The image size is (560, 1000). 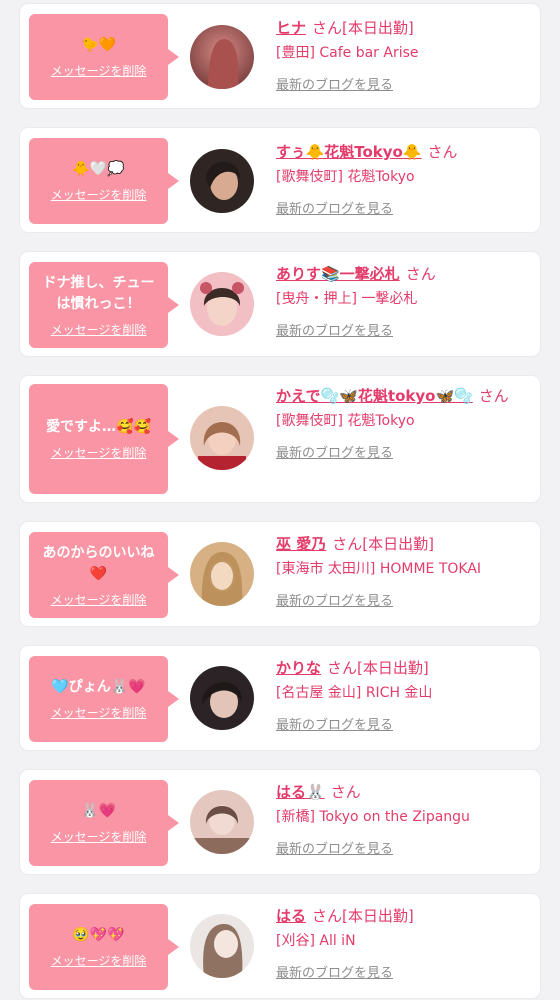 What do you see at coordinates (98, 935) in the screenshot?
I see `message-text: 🥹💖💖` at bounding box center [98, 935].